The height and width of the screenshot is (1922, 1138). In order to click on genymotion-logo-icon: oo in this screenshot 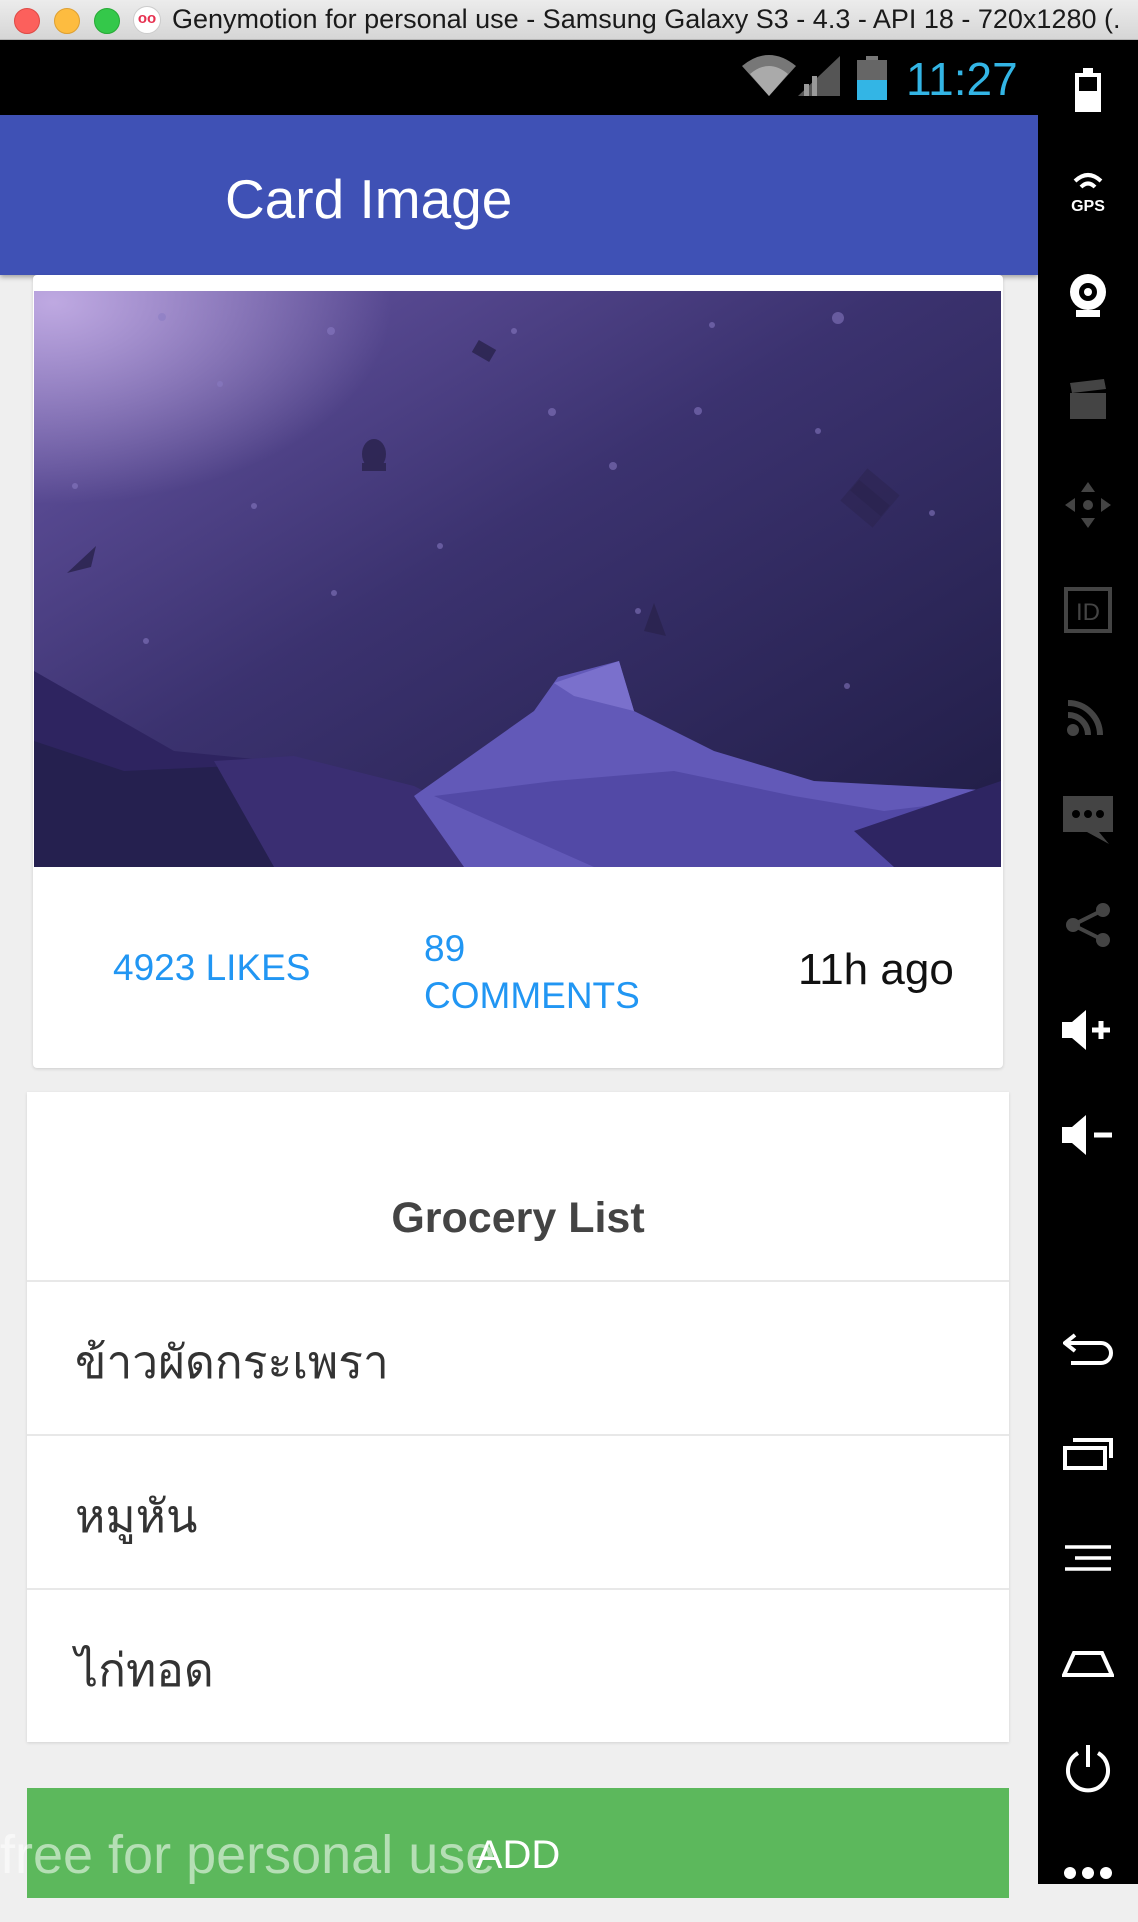, I will do `click(147, 20)`.